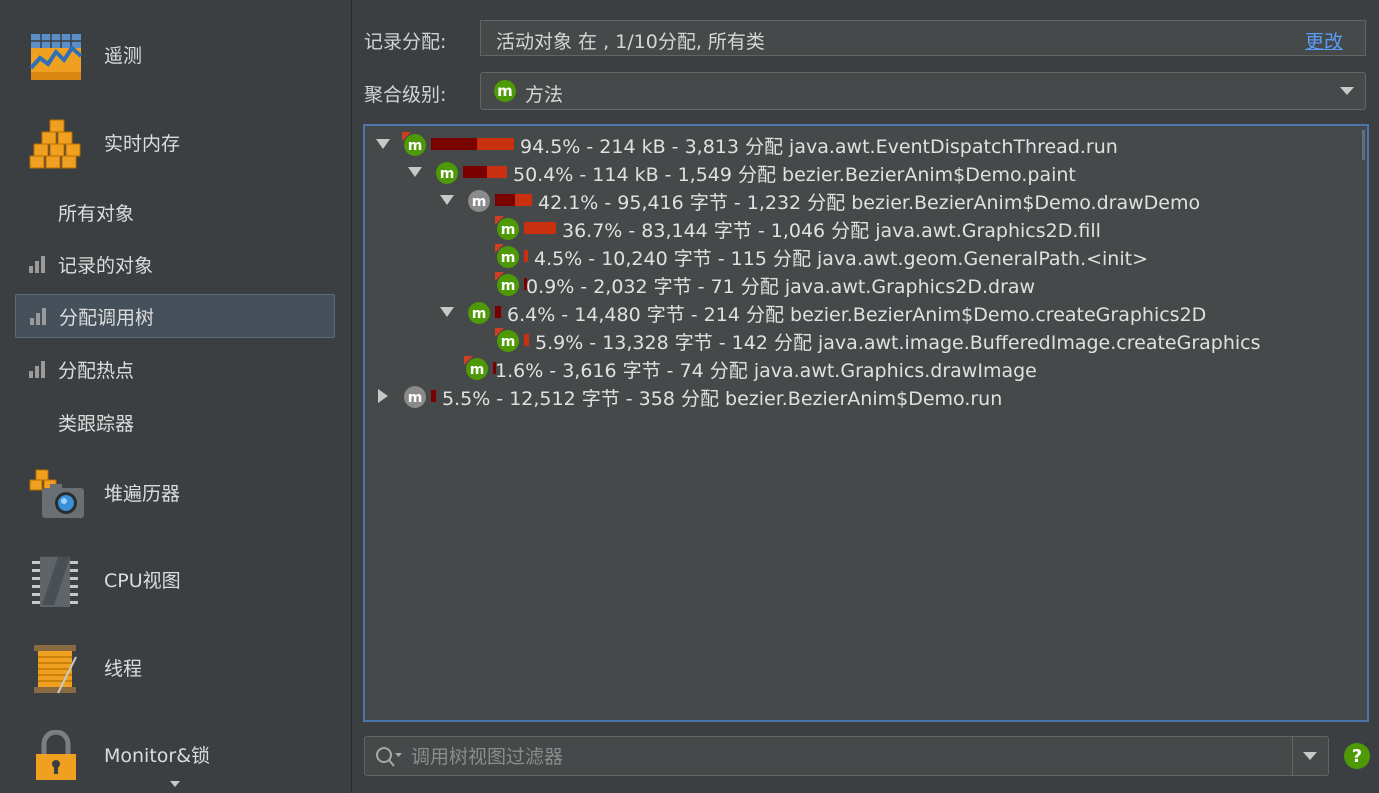 This screenshot has width=1379, height=793. What do you see at coordinates (175, 316) in the screenshot?
I see `sidebar-item-allocation-tree: 分配调用树` at bounding box center [175, 316].